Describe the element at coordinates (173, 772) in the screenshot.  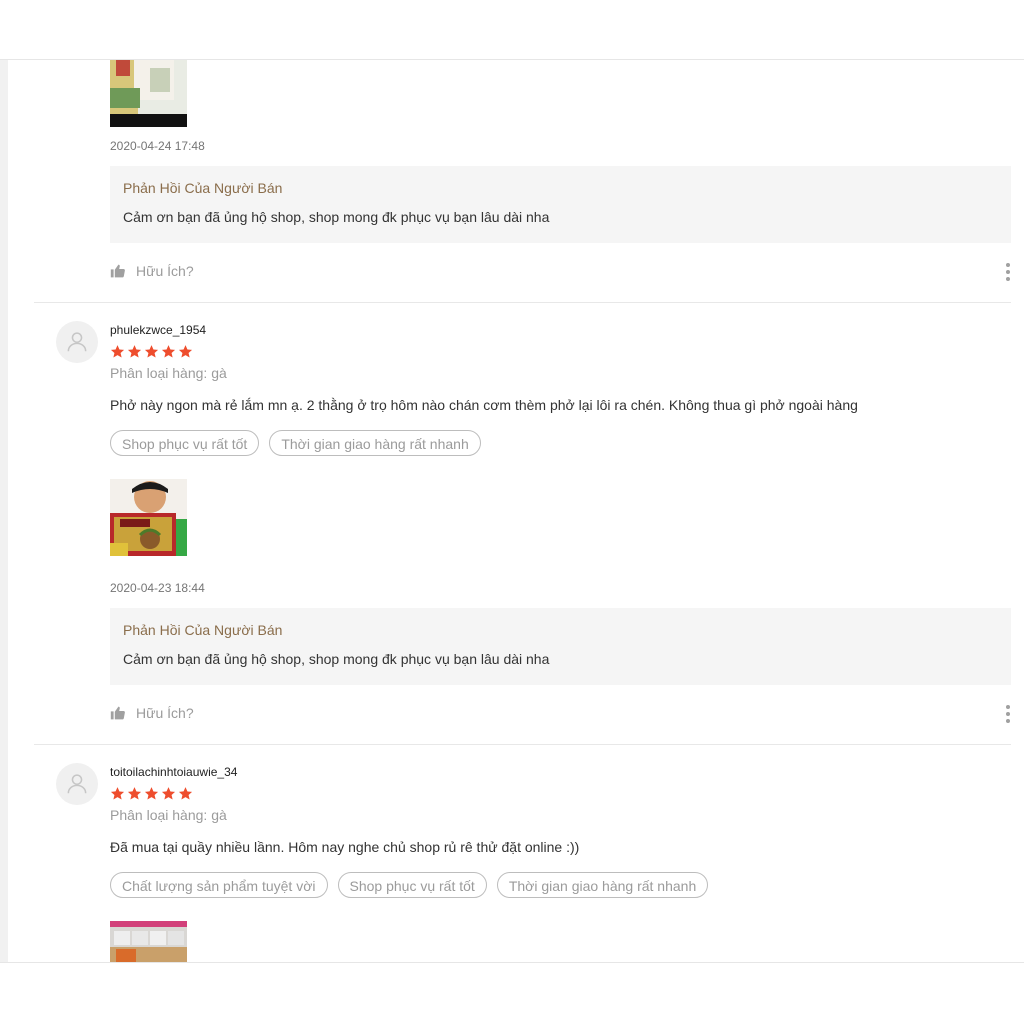
I see `reviewer-username: toitoilachinhtoiauwie_34` at that location.